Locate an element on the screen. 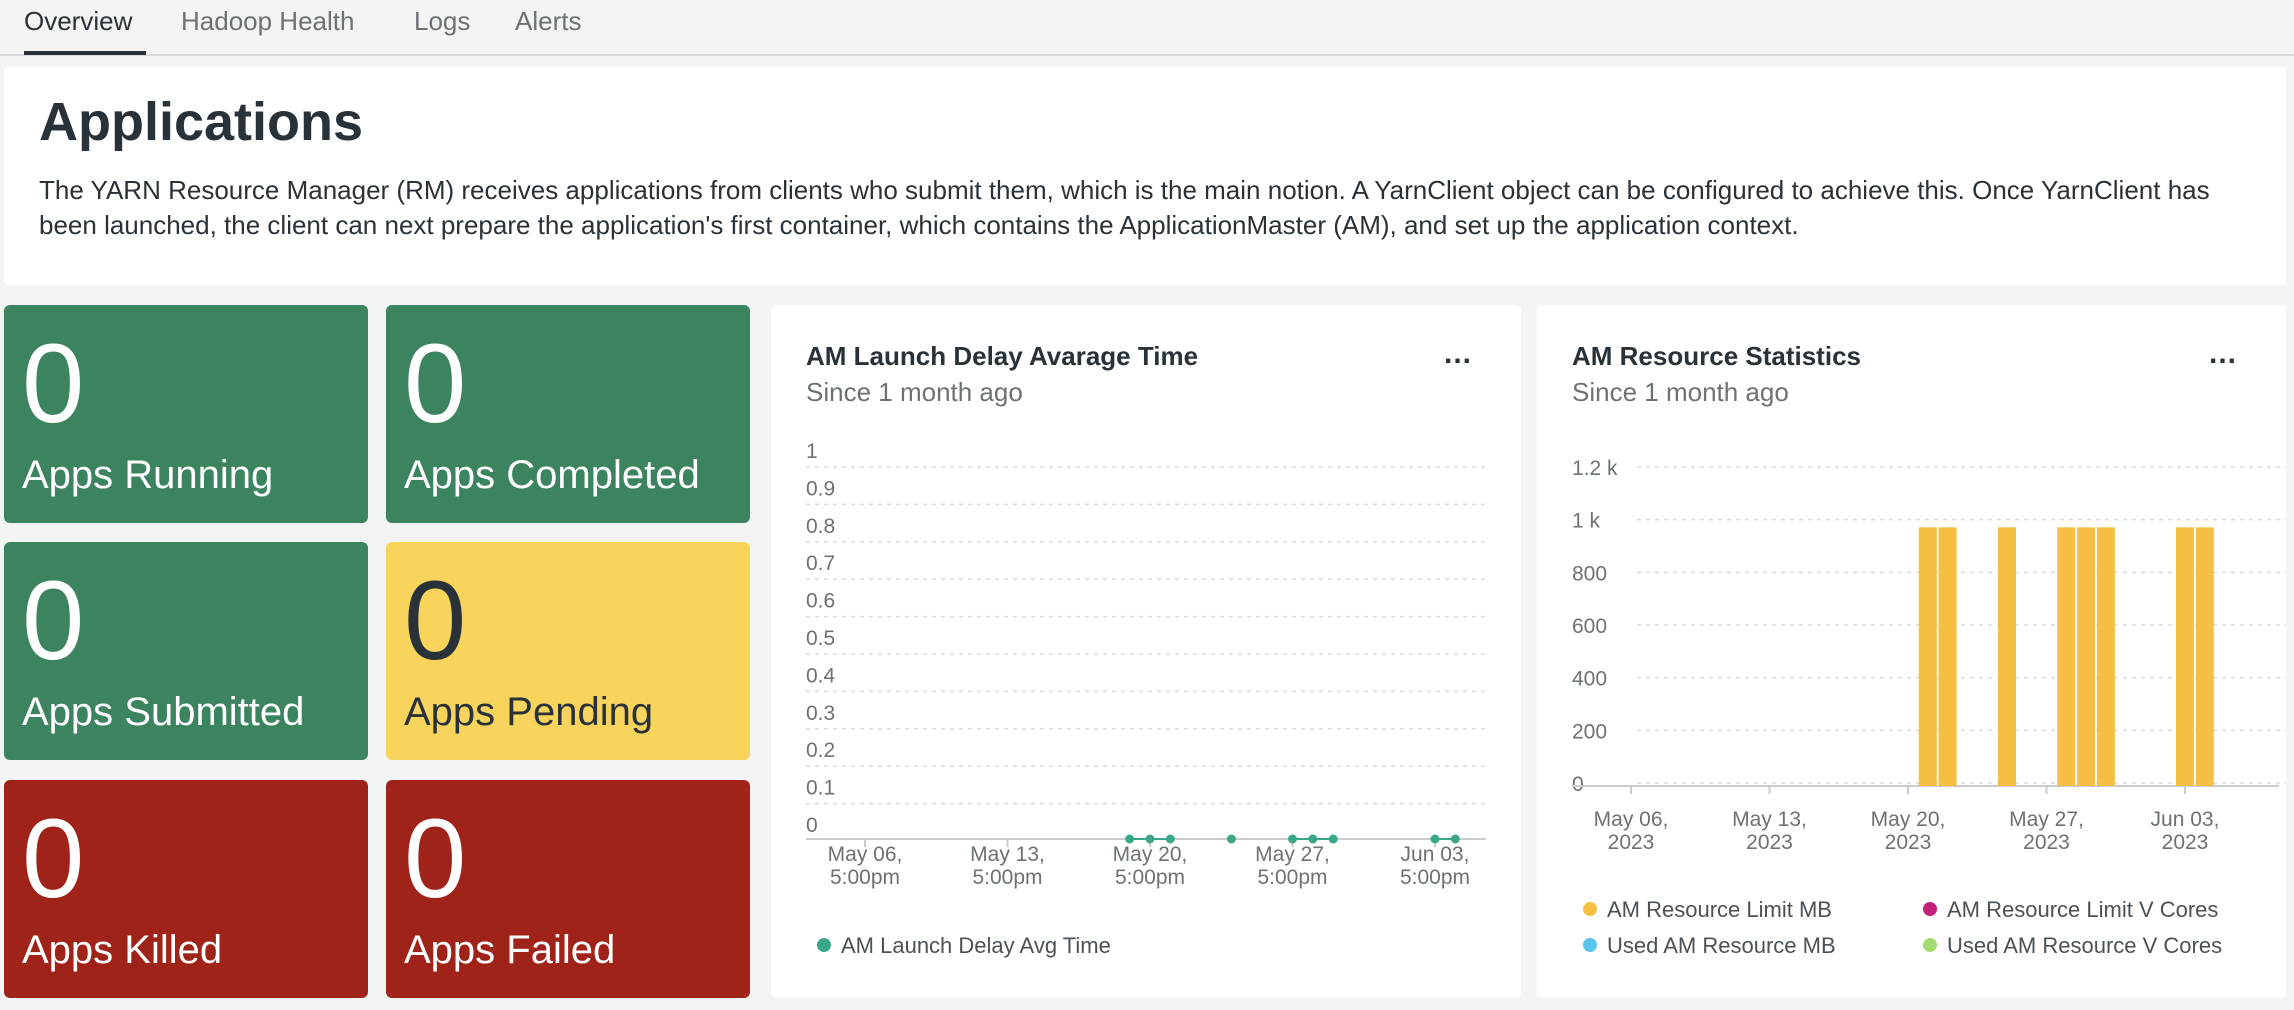 This screenshot has height=1010, width=2294. tile-apps-running: 0 Apps Running is located at coordinates (186, 414).